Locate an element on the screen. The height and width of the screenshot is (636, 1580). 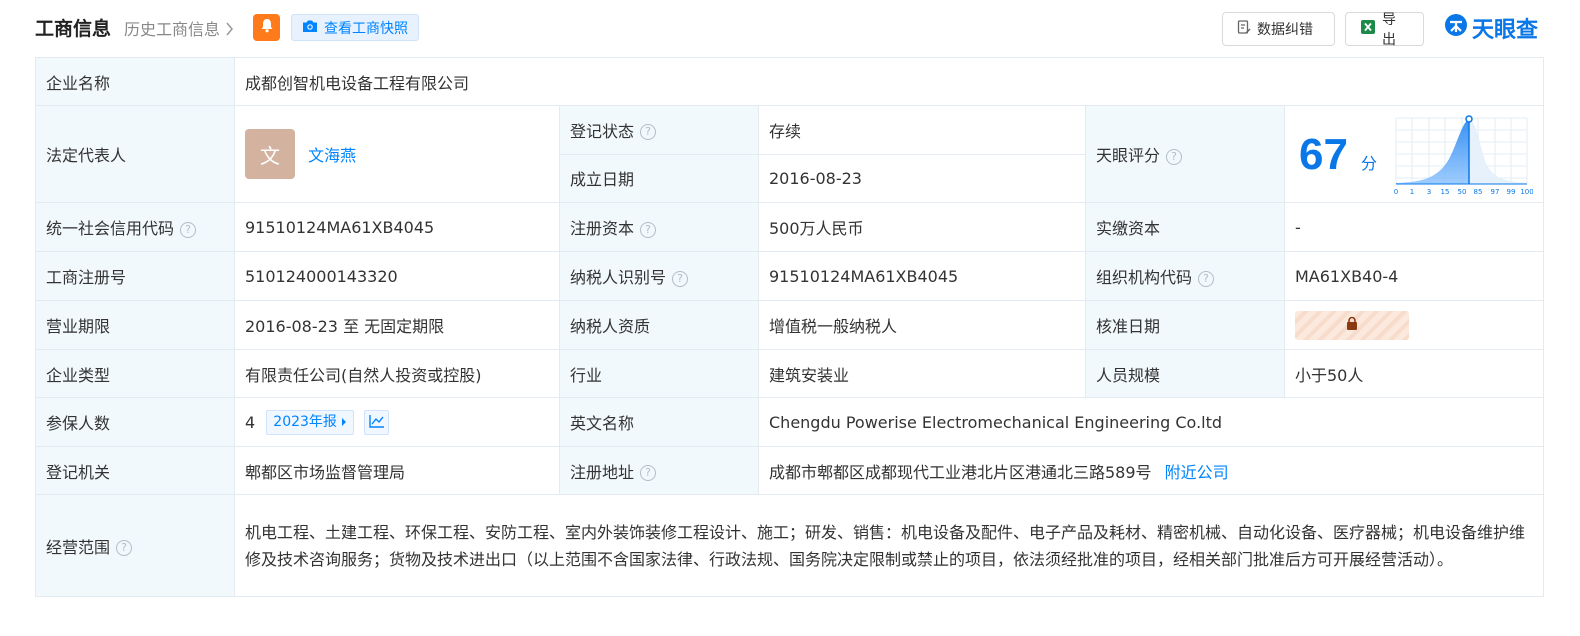
reg-capital-label: 注册资本 is located at coordinates (602, 228).